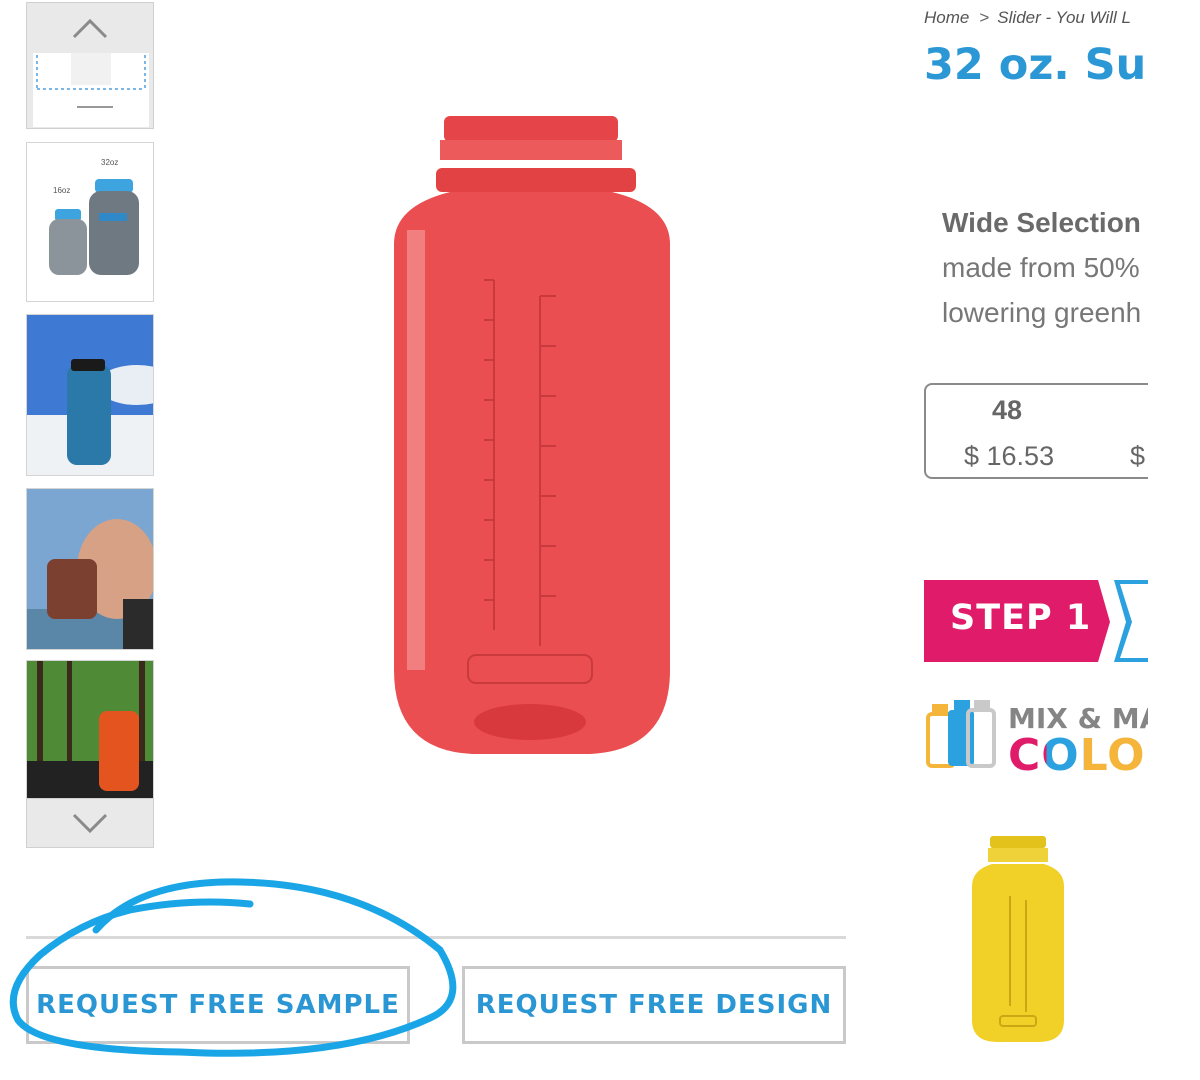 Image resolution: width=1200 pixels, height=1080 pixels. What do you see at coordinates (436, 937) in the screenshot?
I see `content-divider` at bounding box center [436, 937].